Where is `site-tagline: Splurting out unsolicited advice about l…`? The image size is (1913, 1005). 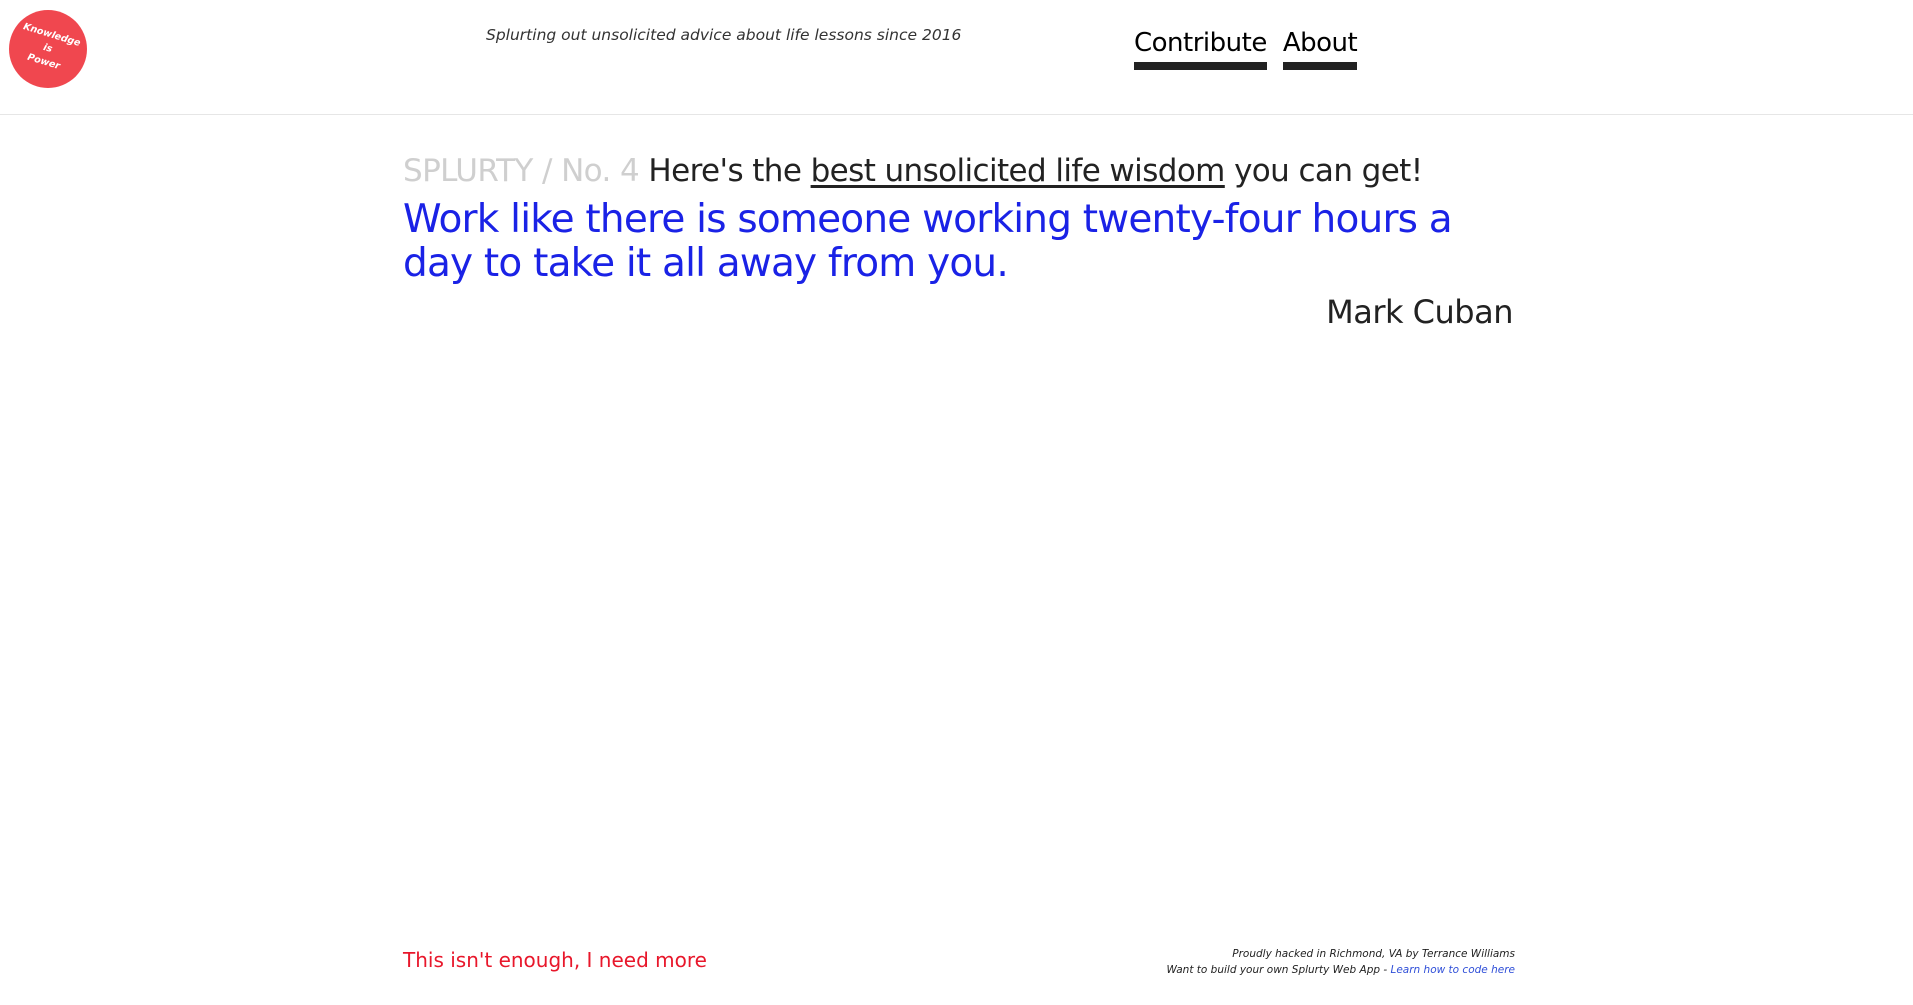 site-tagline: Splurting out unsolicited advice about l… is located at coordinates (724, 35).